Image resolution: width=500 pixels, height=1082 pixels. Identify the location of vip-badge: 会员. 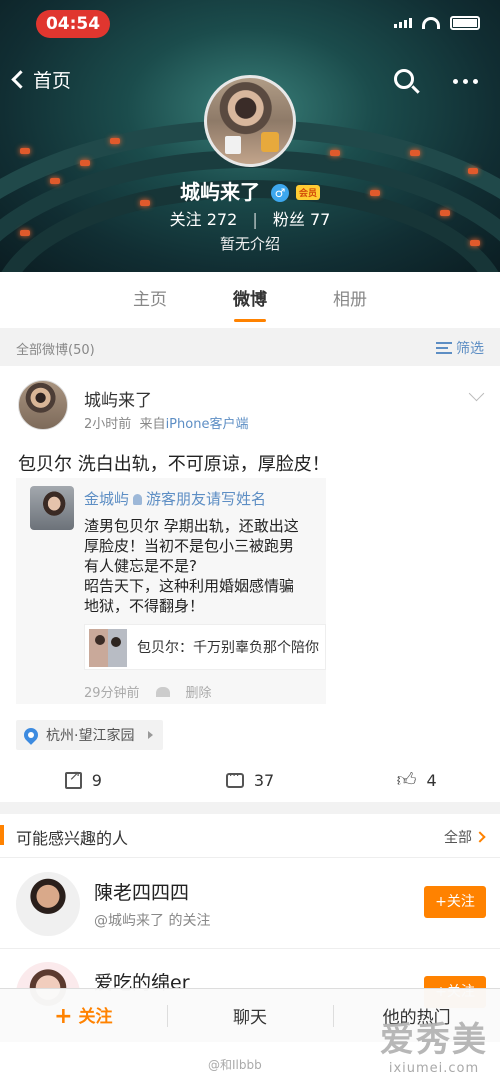
(307, 192).